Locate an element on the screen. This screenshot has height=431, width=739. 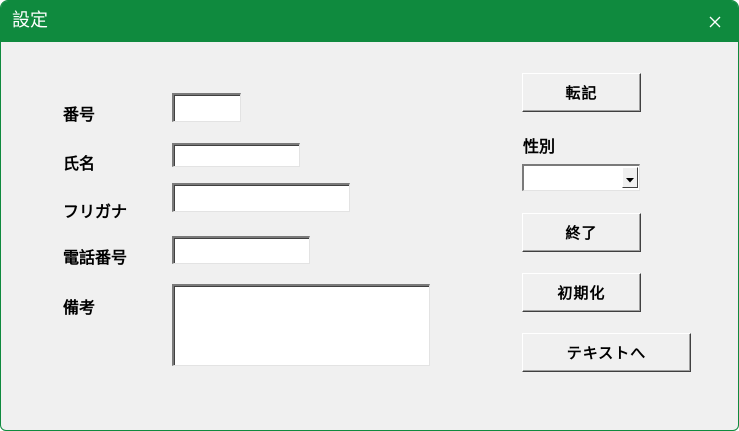
reset-button: 初期化 is located at coordinates (581, 292).